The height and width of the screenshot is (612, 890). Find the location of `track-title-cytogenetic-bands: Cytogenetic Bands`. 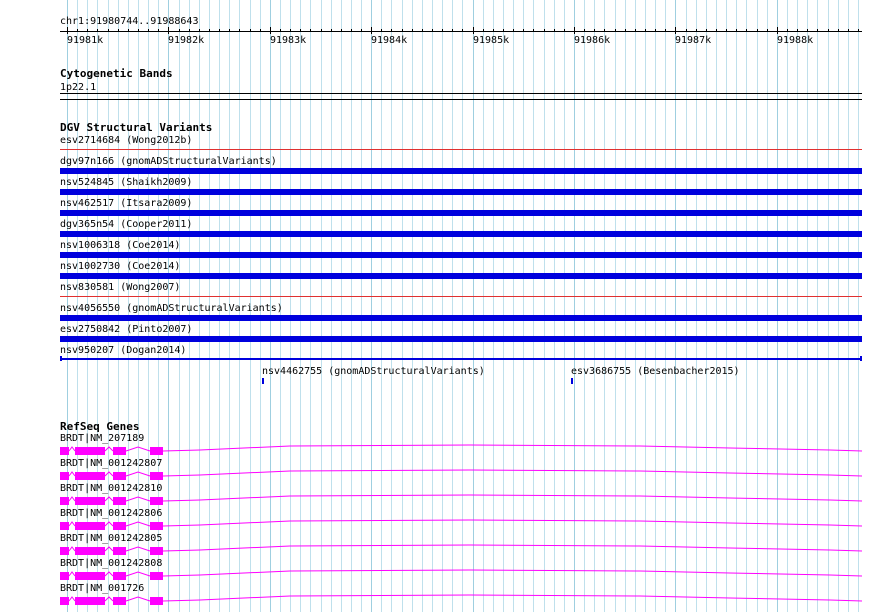

track-title-cytogenetic-bands: Cytogenetic Bands is located at coordinates (116, 73).